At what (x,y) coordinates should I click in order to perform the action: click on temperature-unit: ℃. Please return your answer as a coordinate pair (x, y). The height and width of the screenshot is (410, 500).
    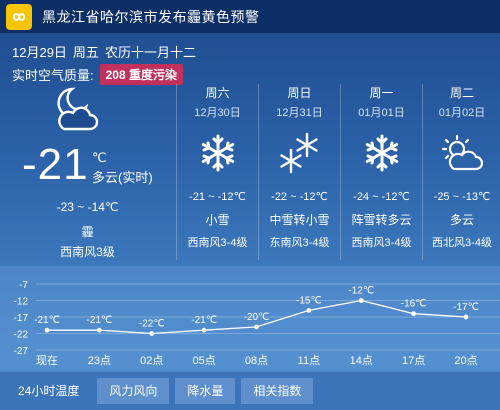
    Looking at the image, I should click on (99, 157).